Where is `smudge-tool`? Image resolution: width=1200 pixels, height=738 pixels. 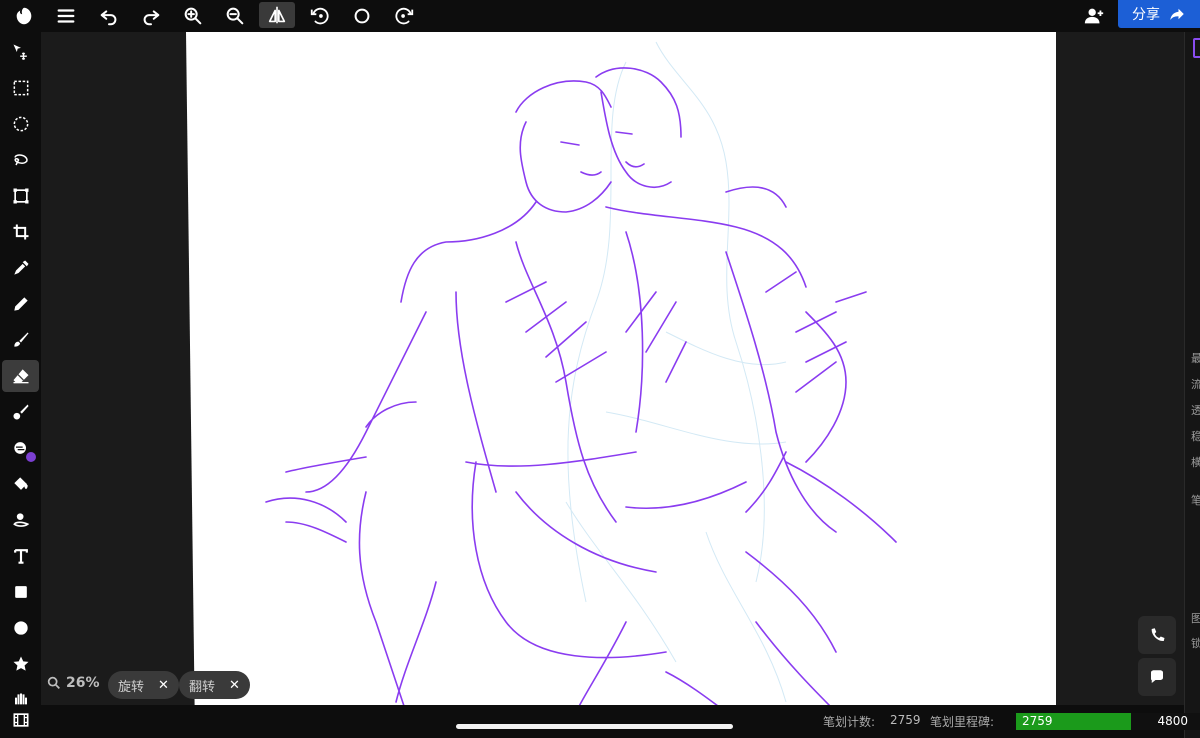
smudge-tool is located at coordinates (20, 448).